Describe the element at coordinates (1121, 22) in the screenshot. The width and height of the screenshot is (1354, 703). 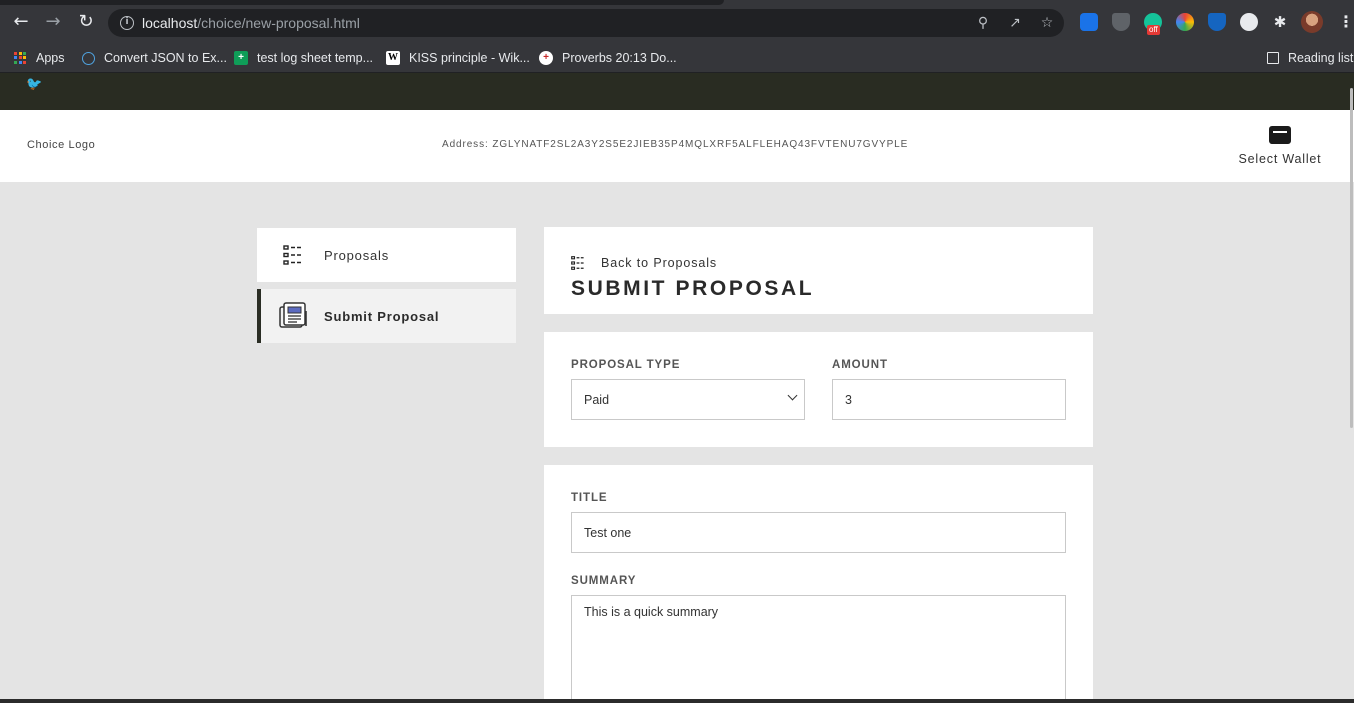
I see `extension-shield-icon` at that location.